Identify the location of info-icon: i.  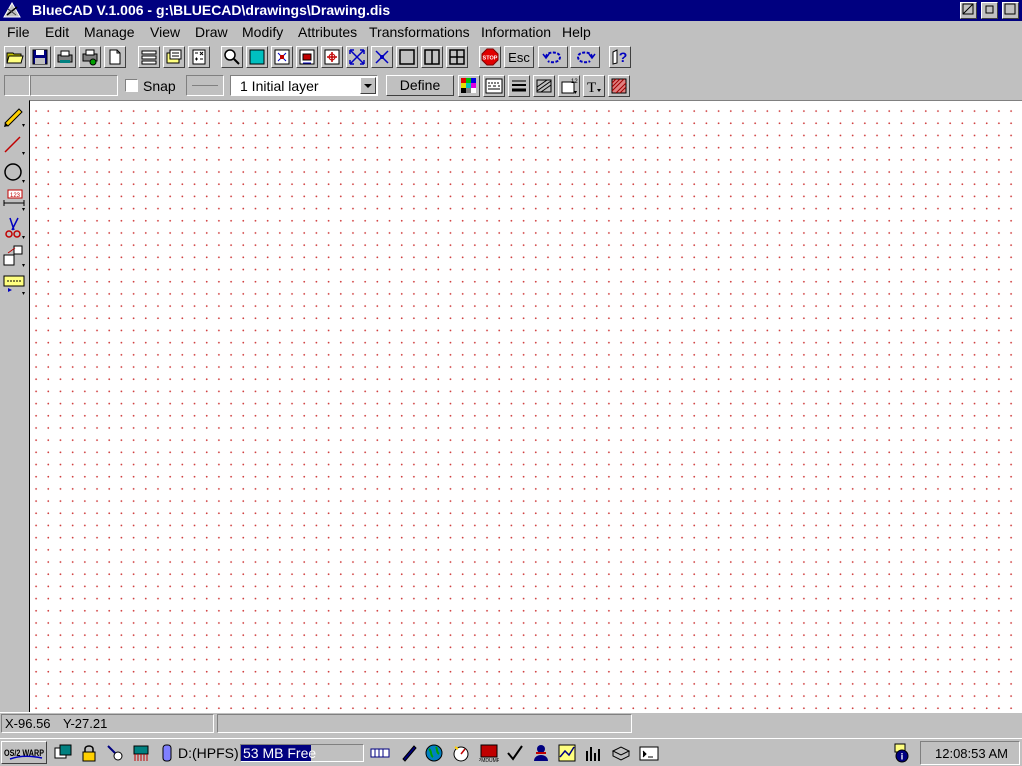
(902, 753).